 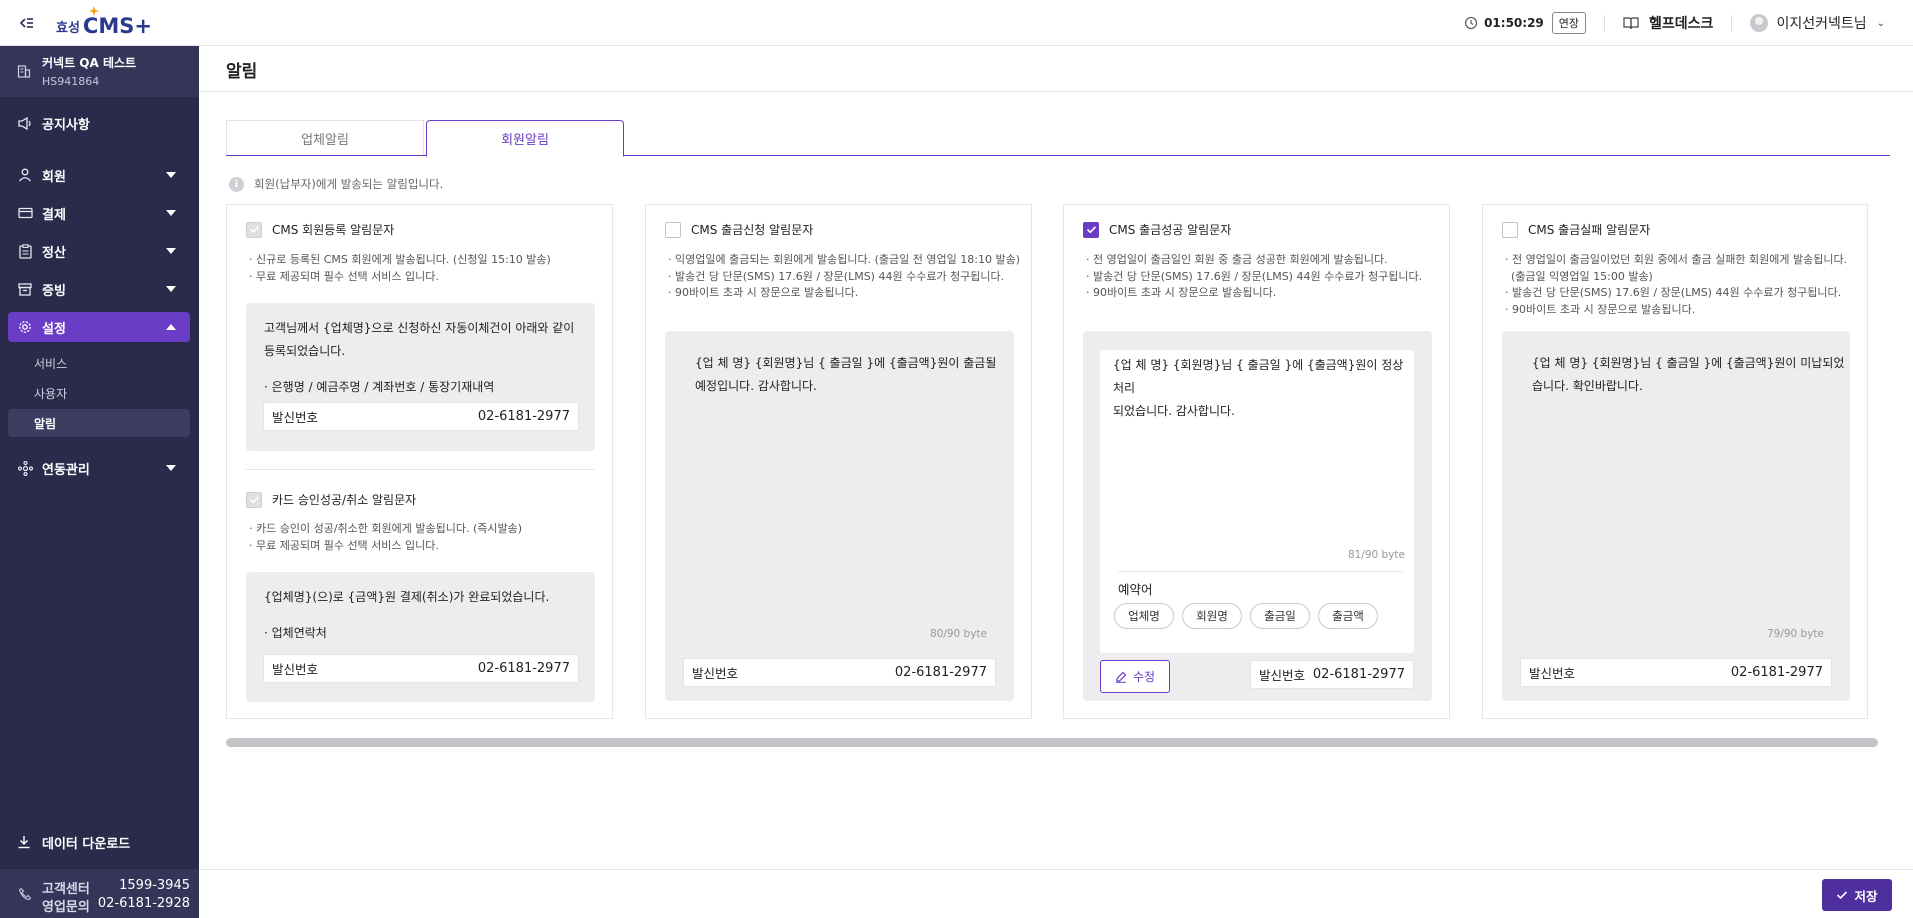 What do you see at coordinates (117, 26) in the screenshot?
I see `logo-product-text: CMS+` at bounding box center [117, 26].